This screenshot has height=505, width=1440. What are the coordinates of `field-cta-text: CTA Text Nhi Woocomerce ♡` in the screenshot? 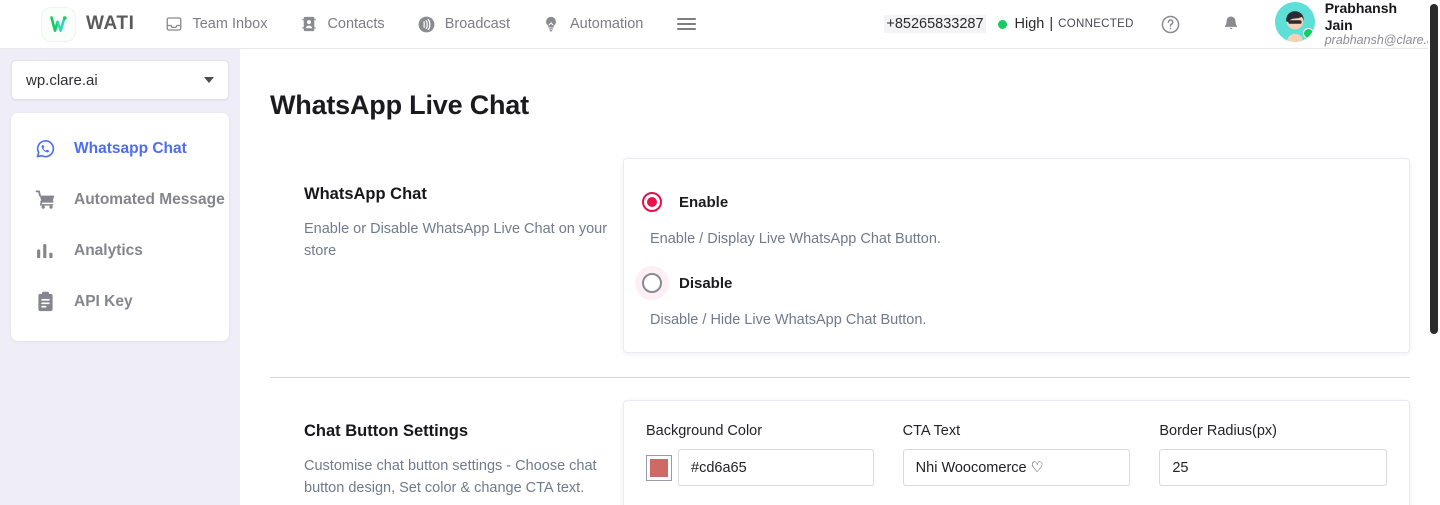 It's located at (1016, 454).